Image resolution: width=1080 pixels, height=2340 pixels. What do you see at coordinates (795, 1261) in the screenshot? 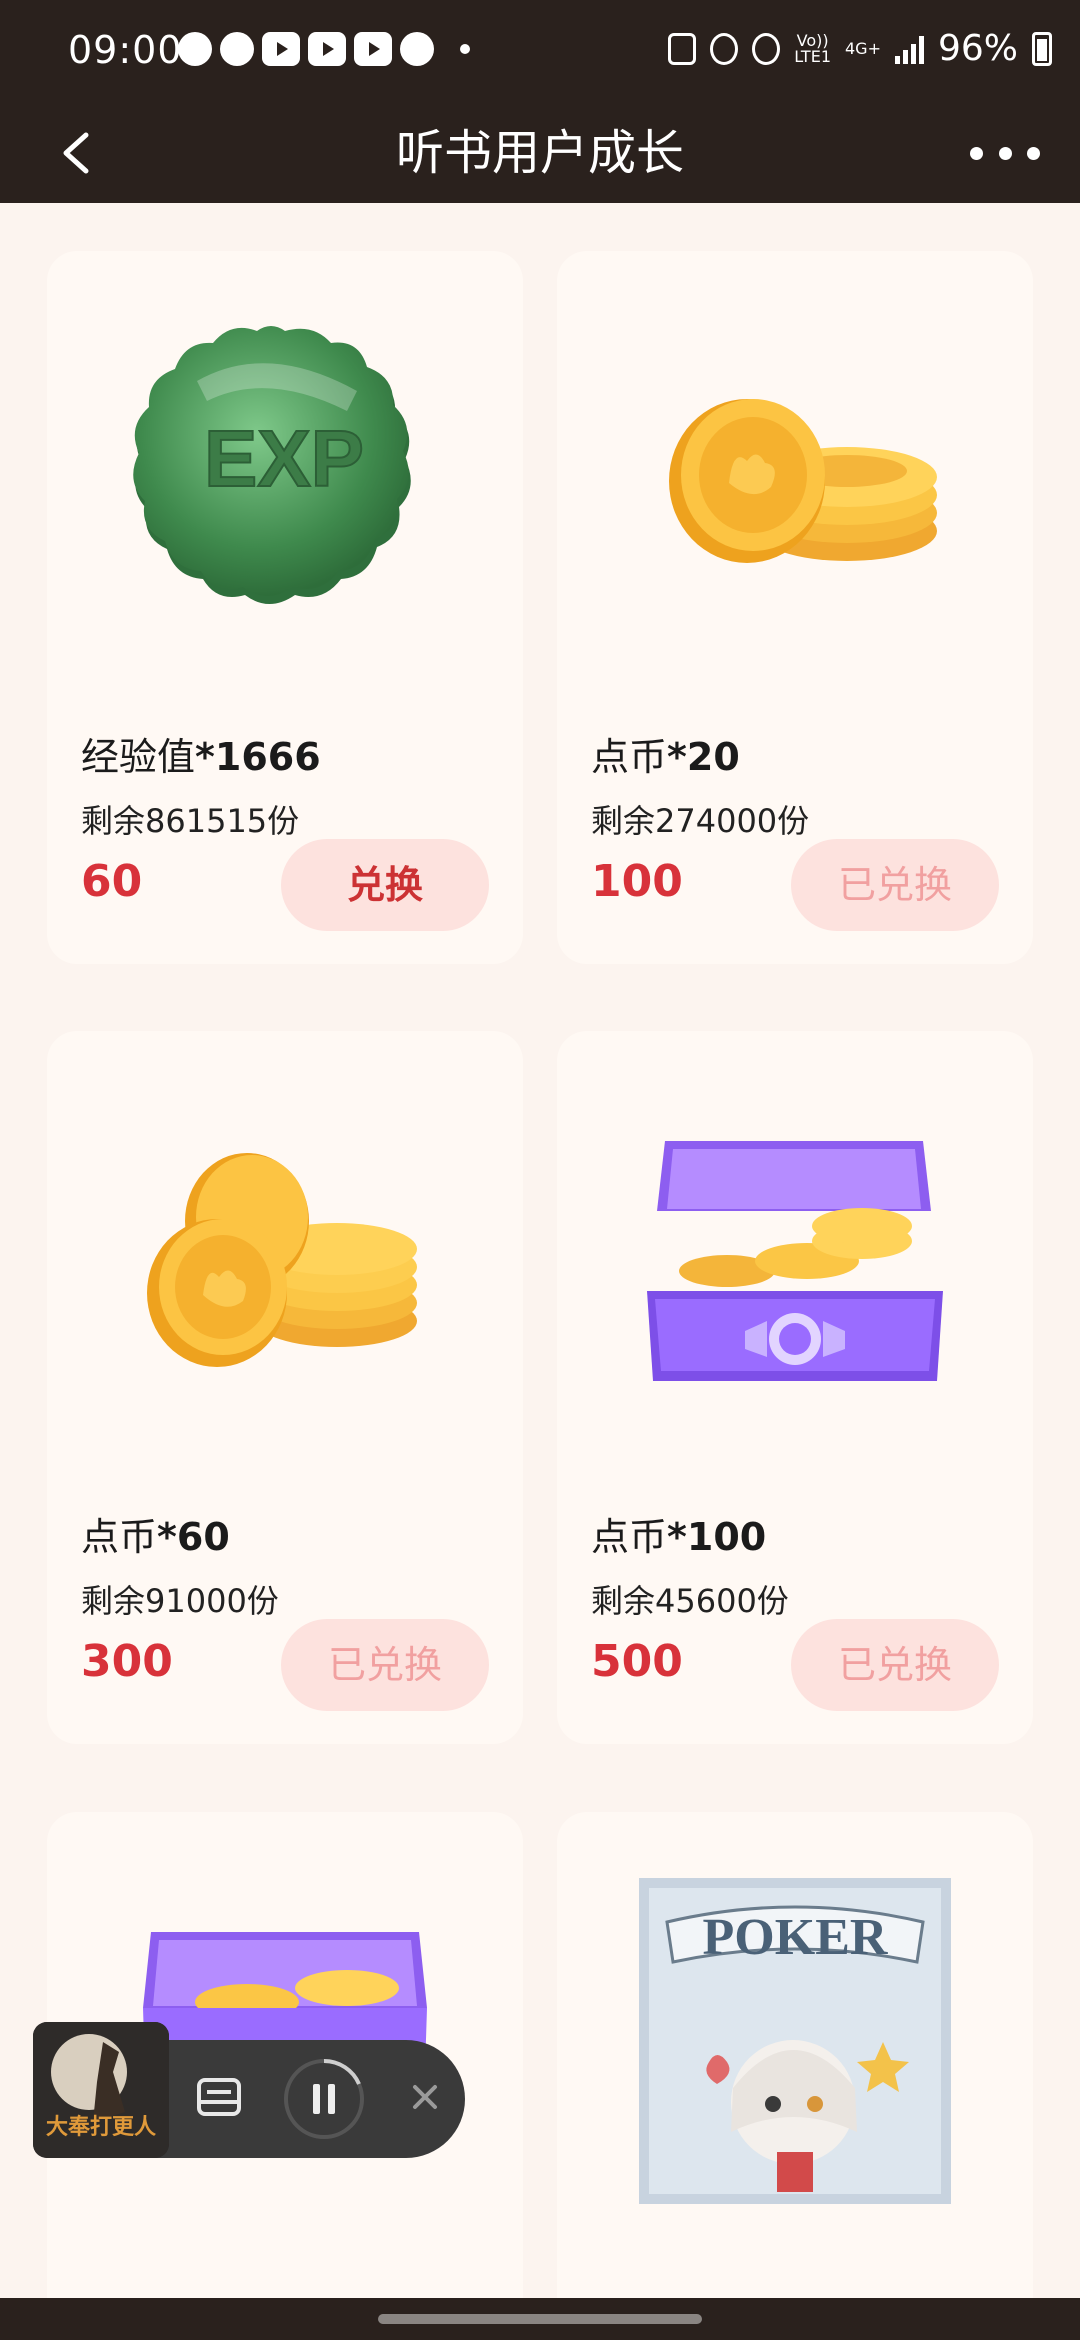
I see `treasure-chest-image` at bounding box center [795, 1261].